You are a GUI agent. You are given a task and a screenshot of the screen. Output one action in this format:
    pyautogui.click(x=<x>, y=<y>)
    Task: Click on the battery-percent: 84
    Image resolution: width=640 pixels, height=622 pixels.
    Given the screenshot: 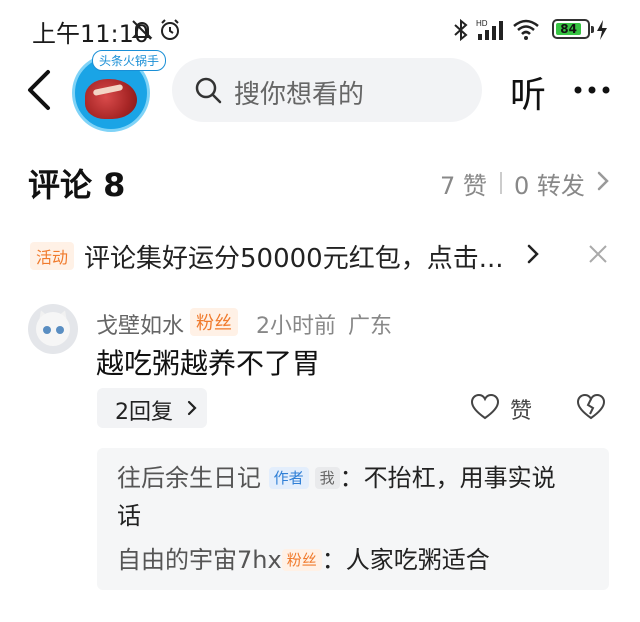 What is the action you would take?
    pyautogui.click(x=568, y=29)
    